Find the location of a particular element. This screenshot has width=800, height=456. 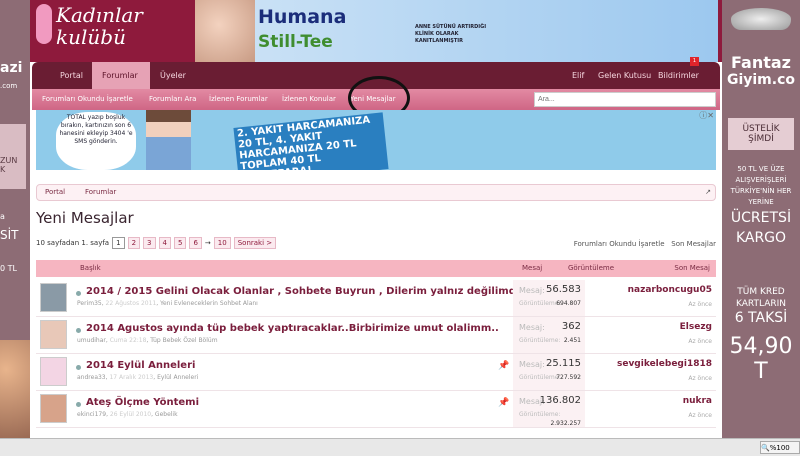

unread-dot-icon is located at coordinates (78, 404).